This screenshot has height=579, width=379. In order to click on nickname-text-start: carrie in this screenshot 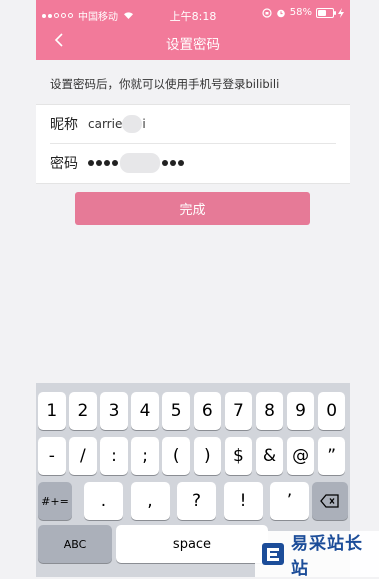, I will do `click(105, 124)`.